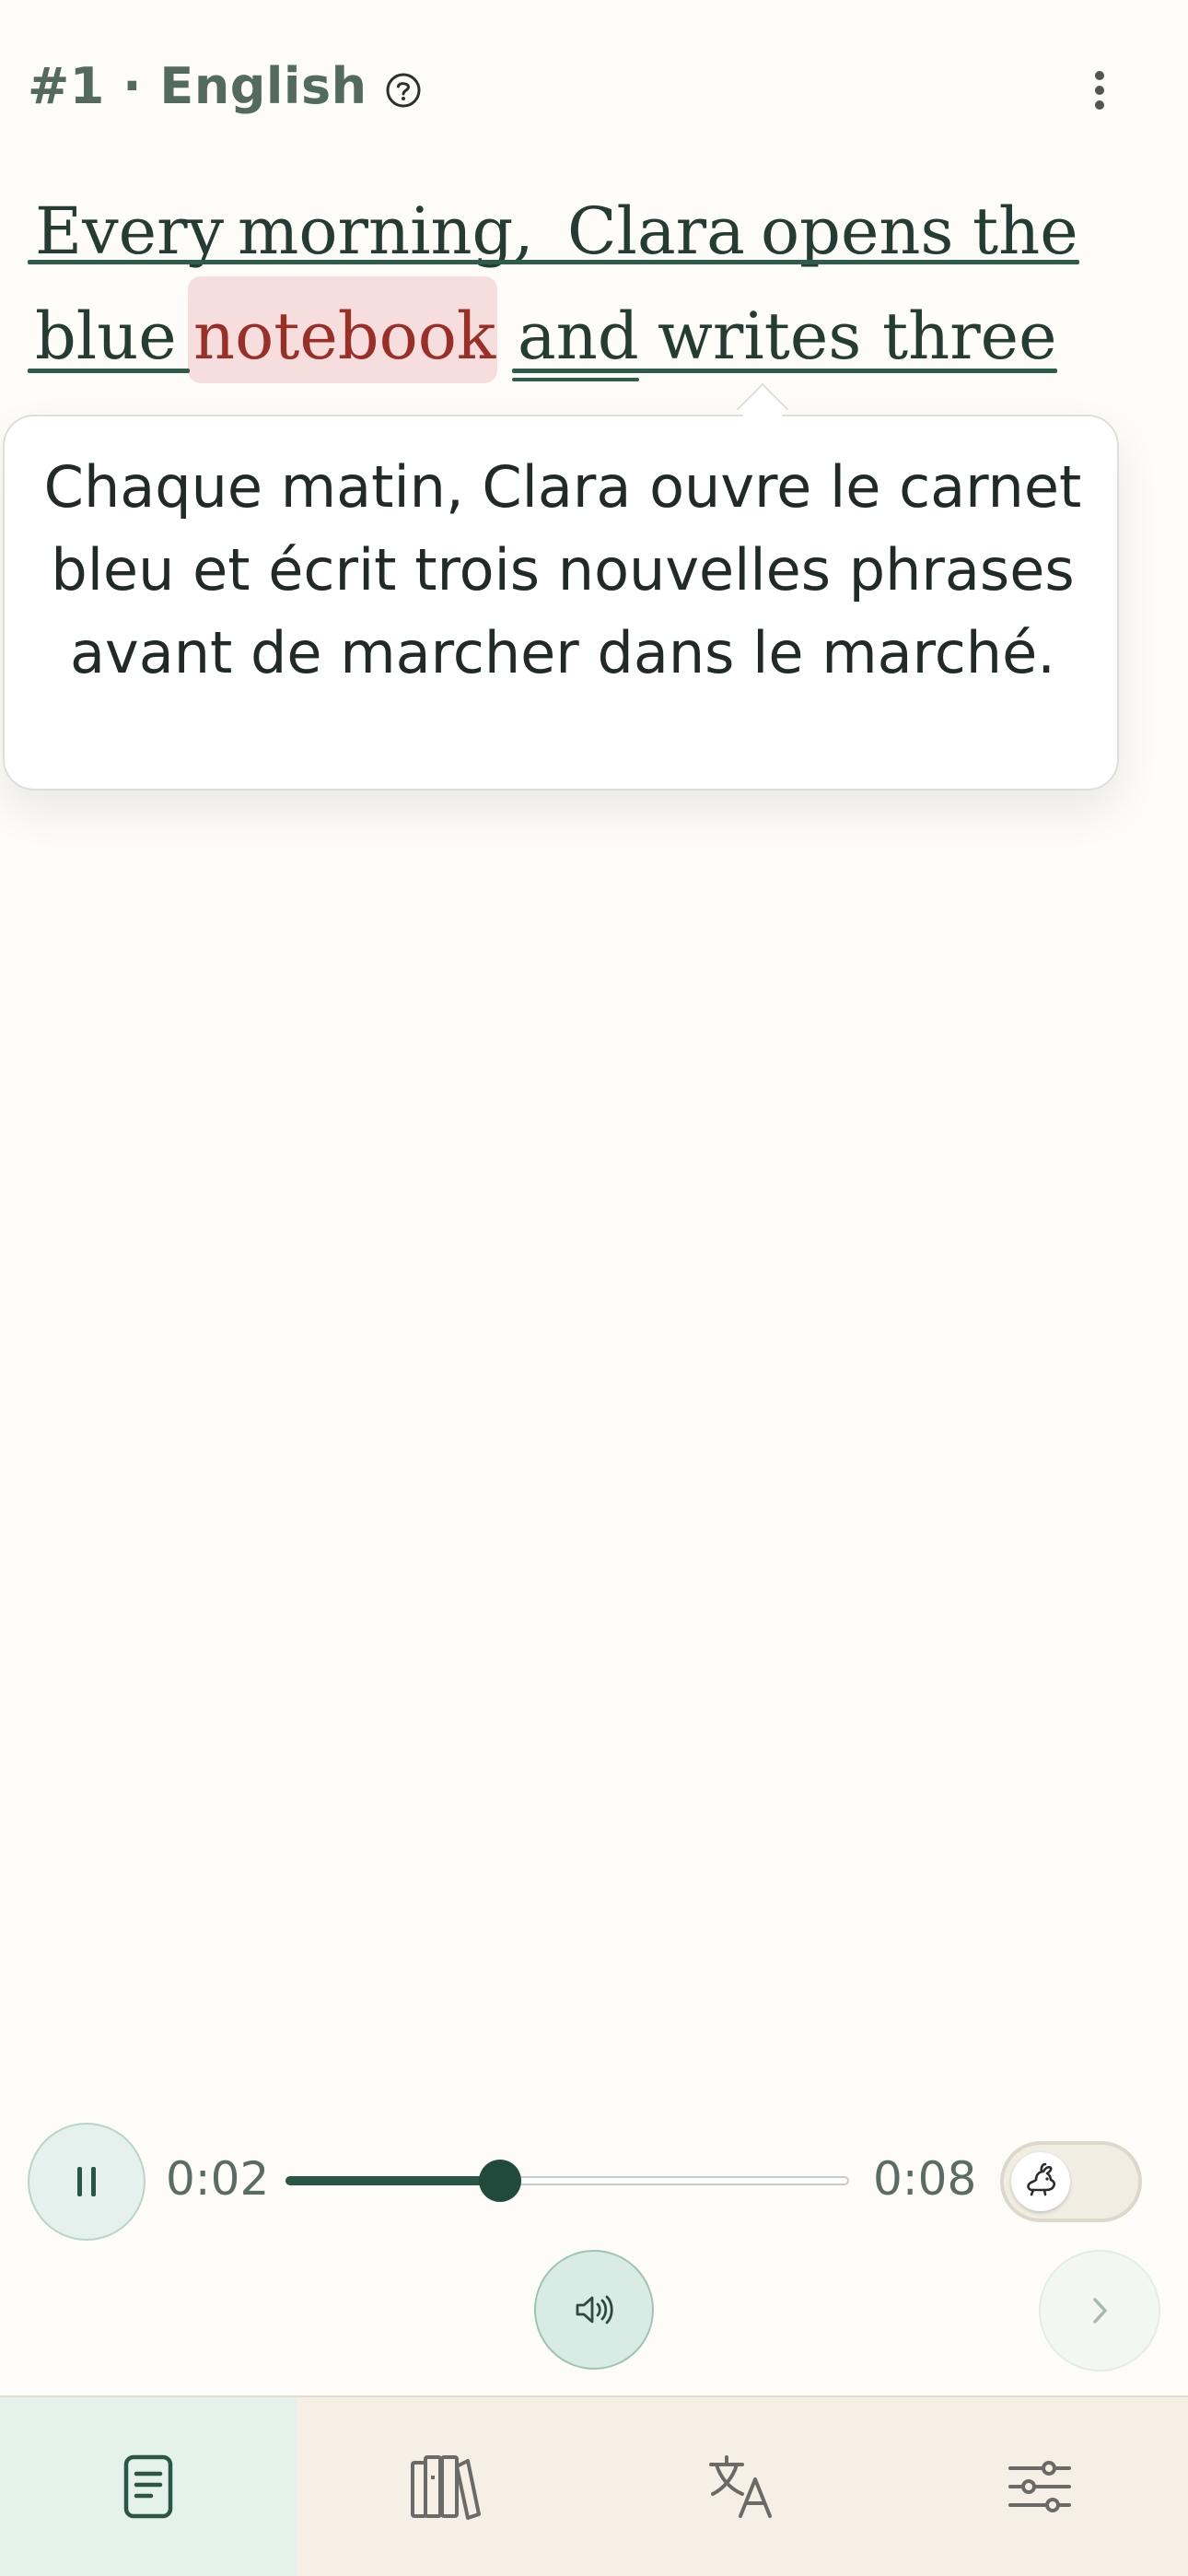 The height and width of the screenshot is (2576, 1188). I want to click on progress-fill, so click(393, 2180).